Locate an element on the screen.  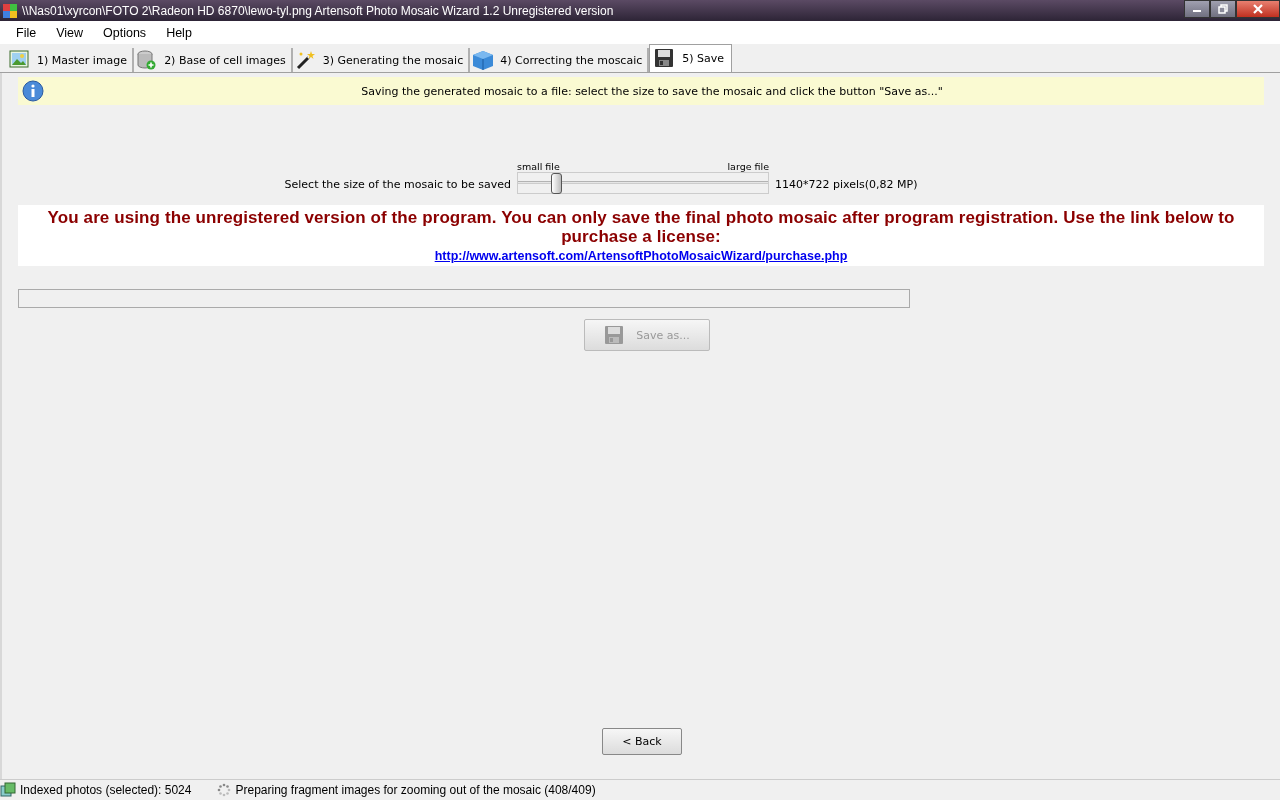
cube-icon is located at coordinates (483, 60).